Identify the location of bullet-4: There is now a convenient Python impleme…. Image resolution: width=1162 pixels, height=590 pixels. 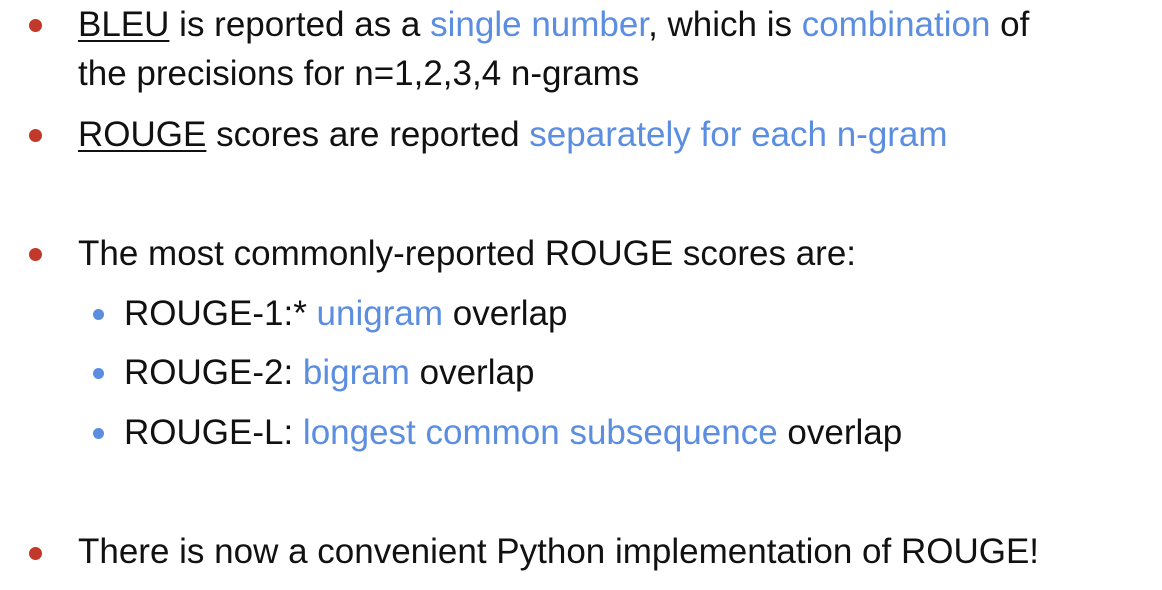
(559, 551).